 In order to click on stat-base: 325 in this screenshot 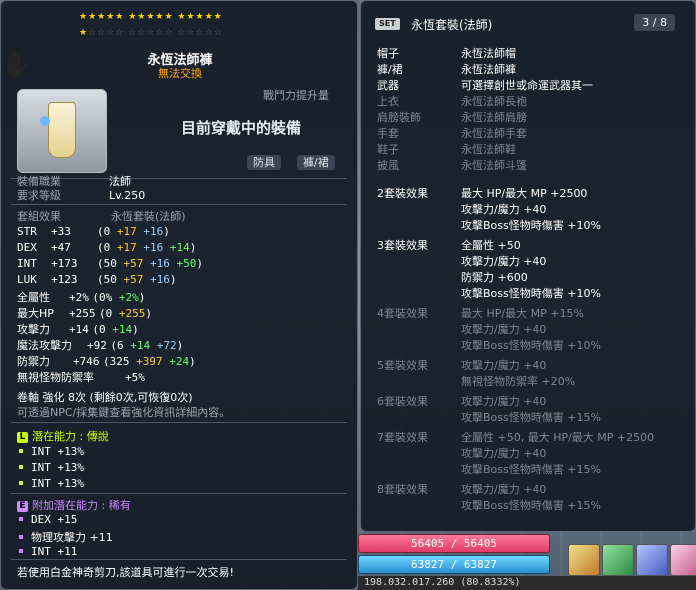, I will do `click(119, 361)`.